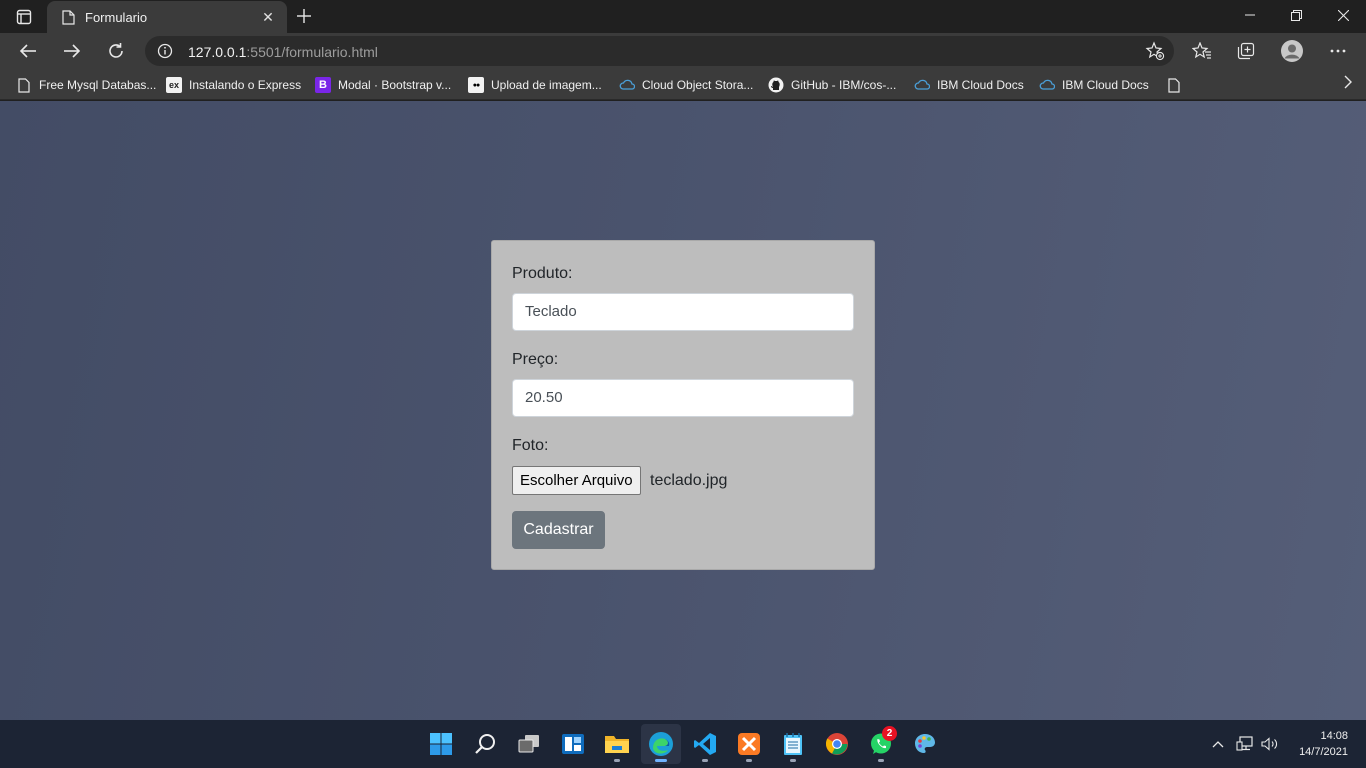 Image resolution: width=1366 pixels, height=768 pixels. What do you see at coordinates (217, 52) in the screenshot?
I see `url-host: 127.0.0.1` at bounding box center [217, 52].